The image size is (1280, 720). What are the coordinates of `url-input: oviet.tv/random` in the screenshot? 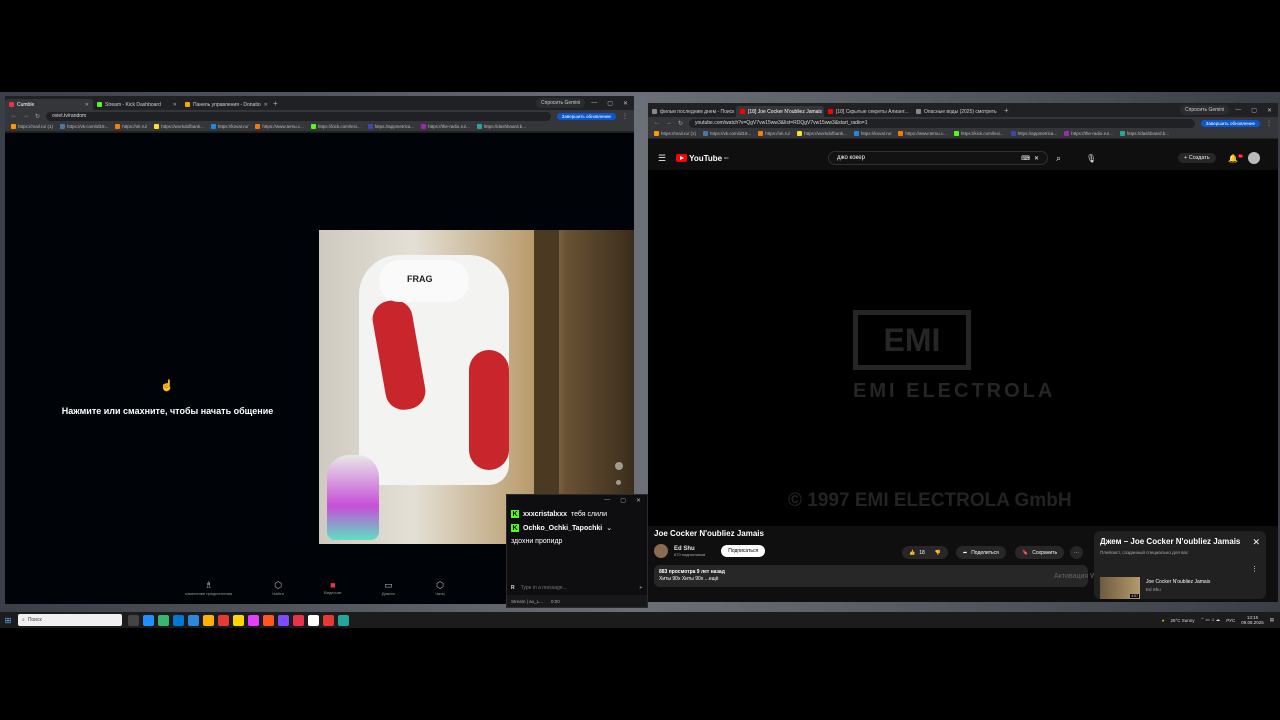 It's located at (298, 116).